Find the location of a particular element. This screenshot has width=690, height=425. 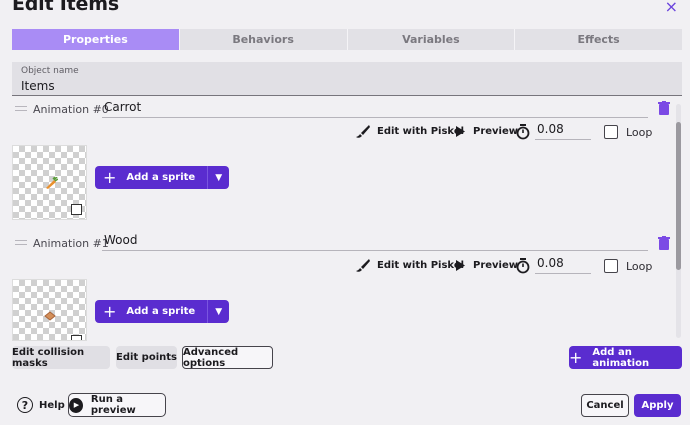

add-animation-button: + Add an animation is located at coordinates (625, 357).